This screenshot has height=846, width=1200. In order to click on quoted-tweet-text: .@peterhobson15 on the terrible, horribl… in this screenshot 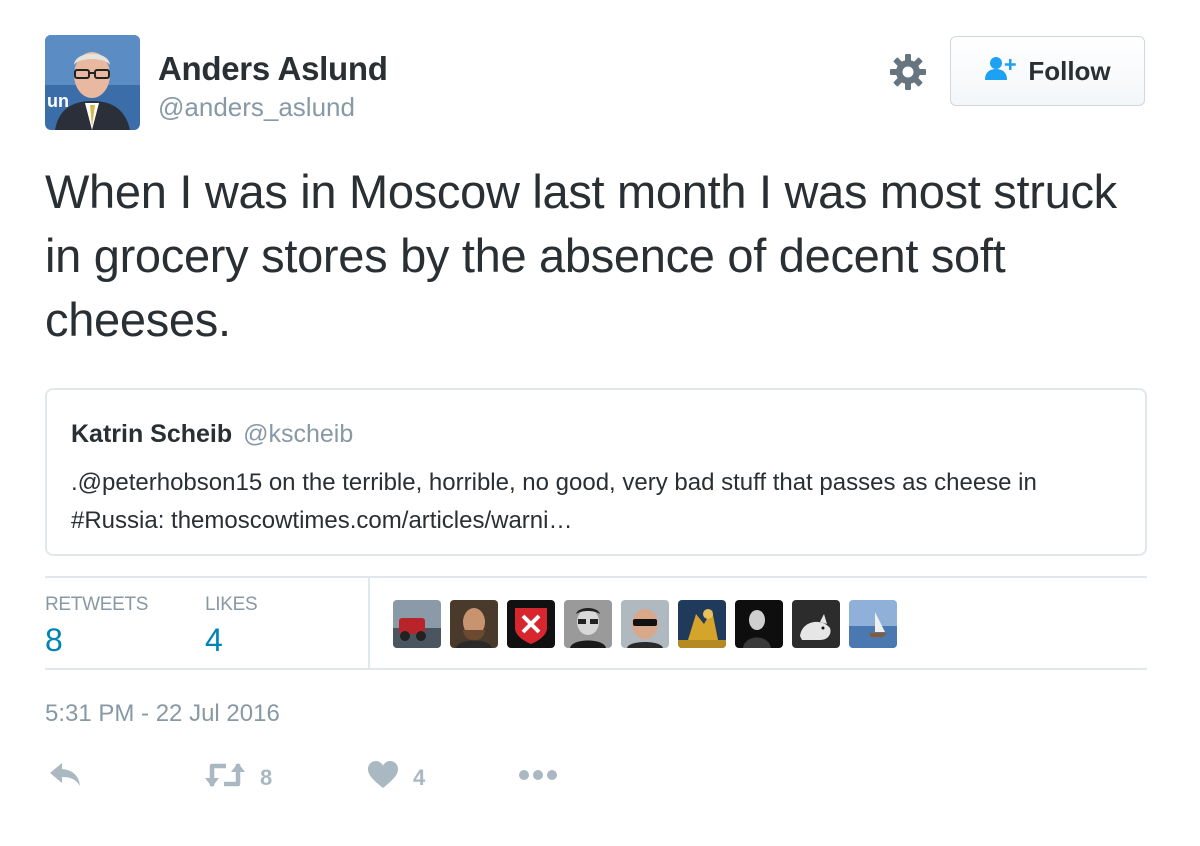, I will do `click(554, 501)`.